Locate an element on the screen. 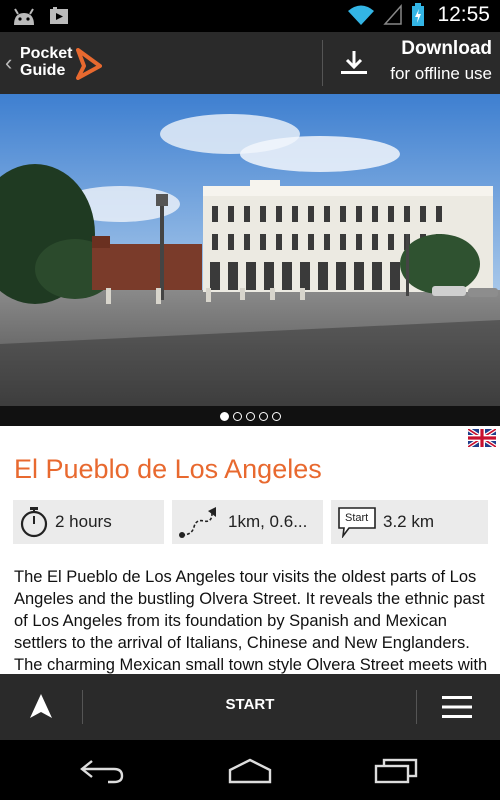 The width and height of the screenshot is (500, 800). cell-signal-icon is located at coordinates (393, 14).